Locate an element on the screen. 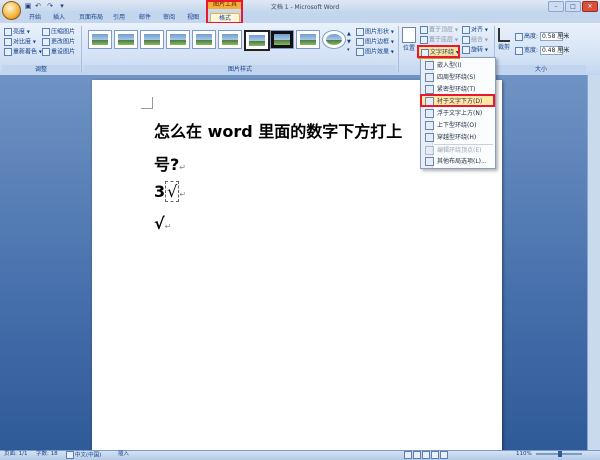 This screenshot has height=460, width=600. picture-shape-button: 图片形状 ▾ is located at coordinates (375, 32).